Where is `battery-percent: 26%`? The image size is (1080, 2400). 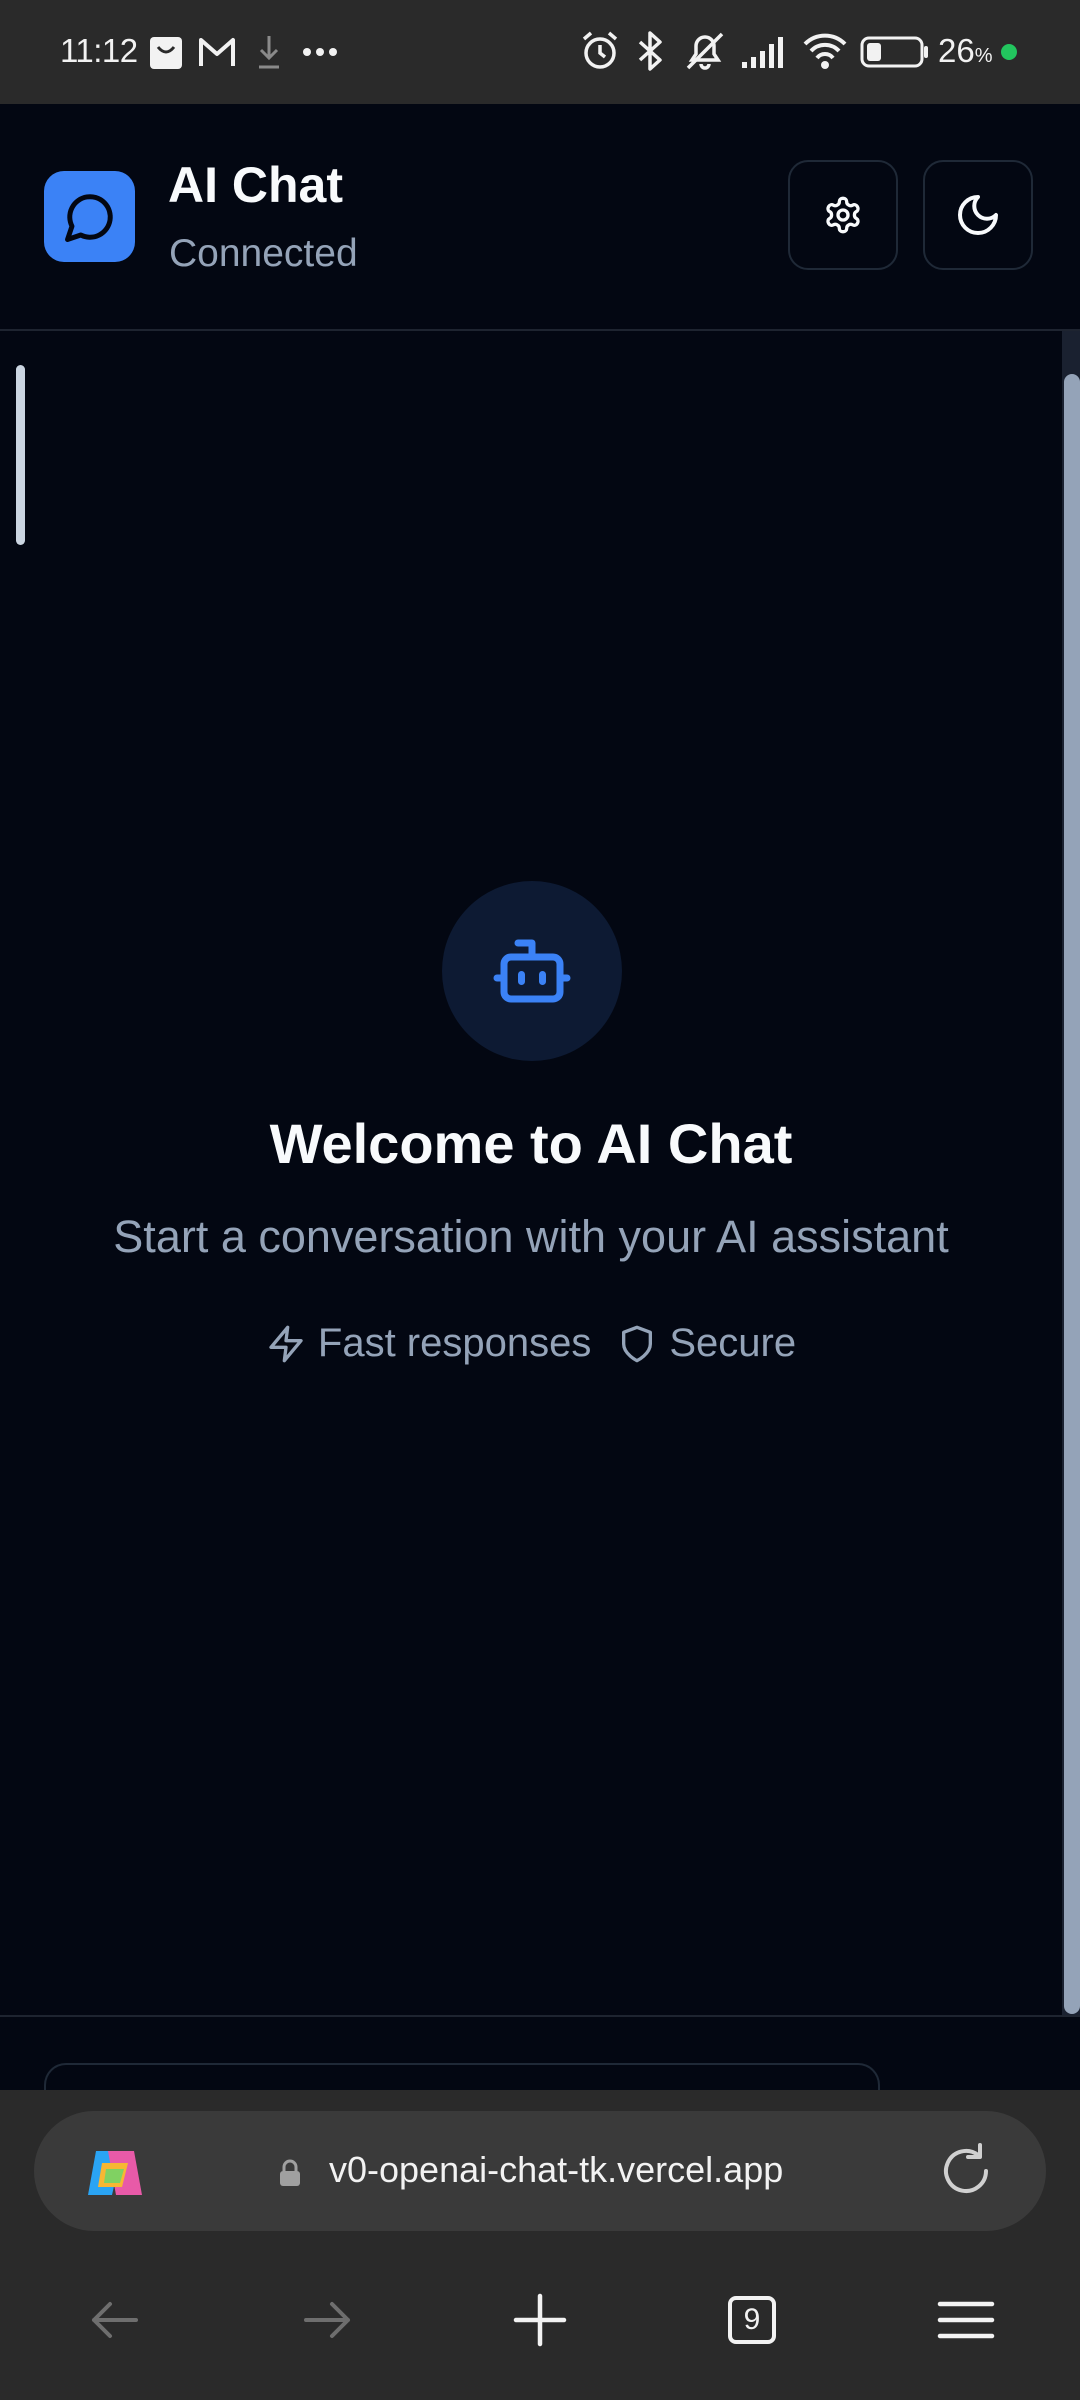
battery-percent: 26% is located at coordinates (965, 50).